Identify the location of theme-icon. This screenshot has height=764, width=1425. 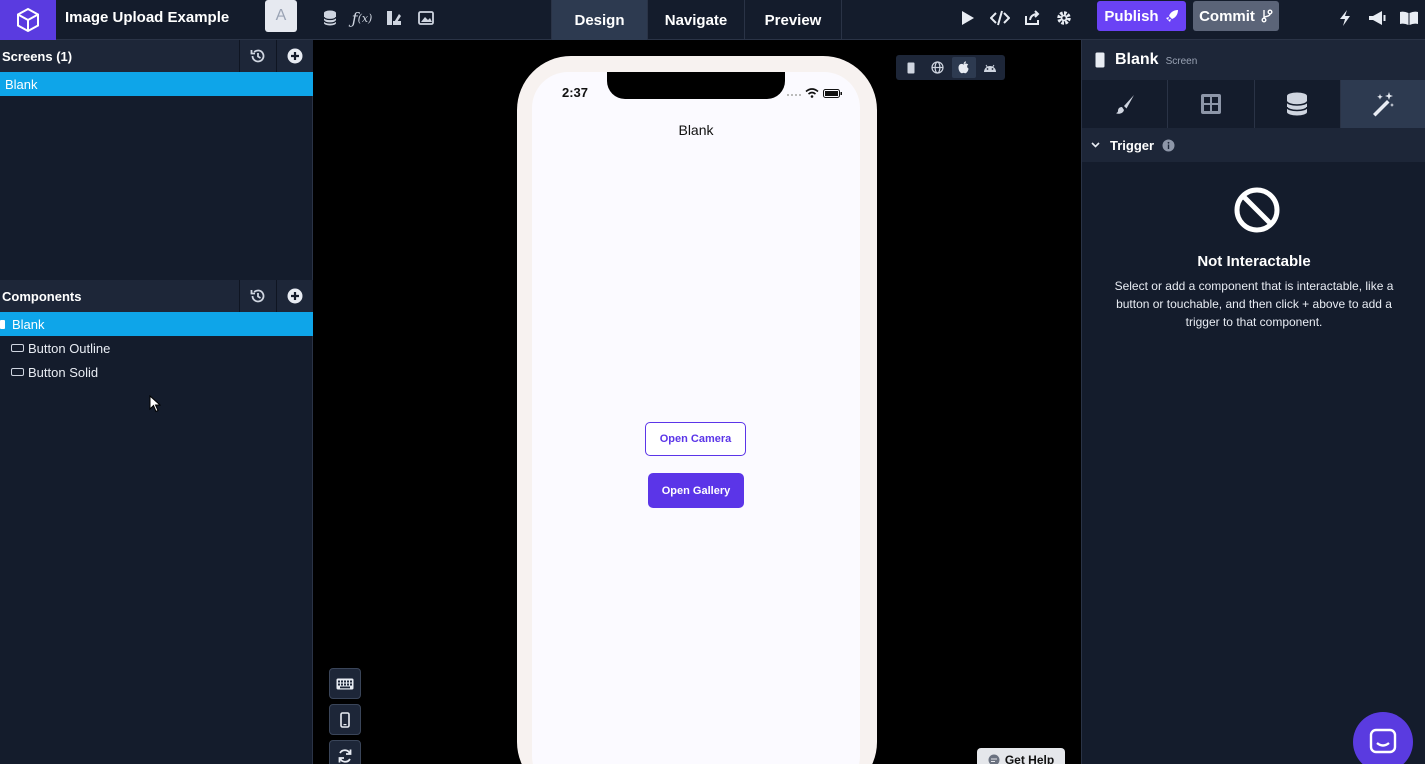
(394, 18).